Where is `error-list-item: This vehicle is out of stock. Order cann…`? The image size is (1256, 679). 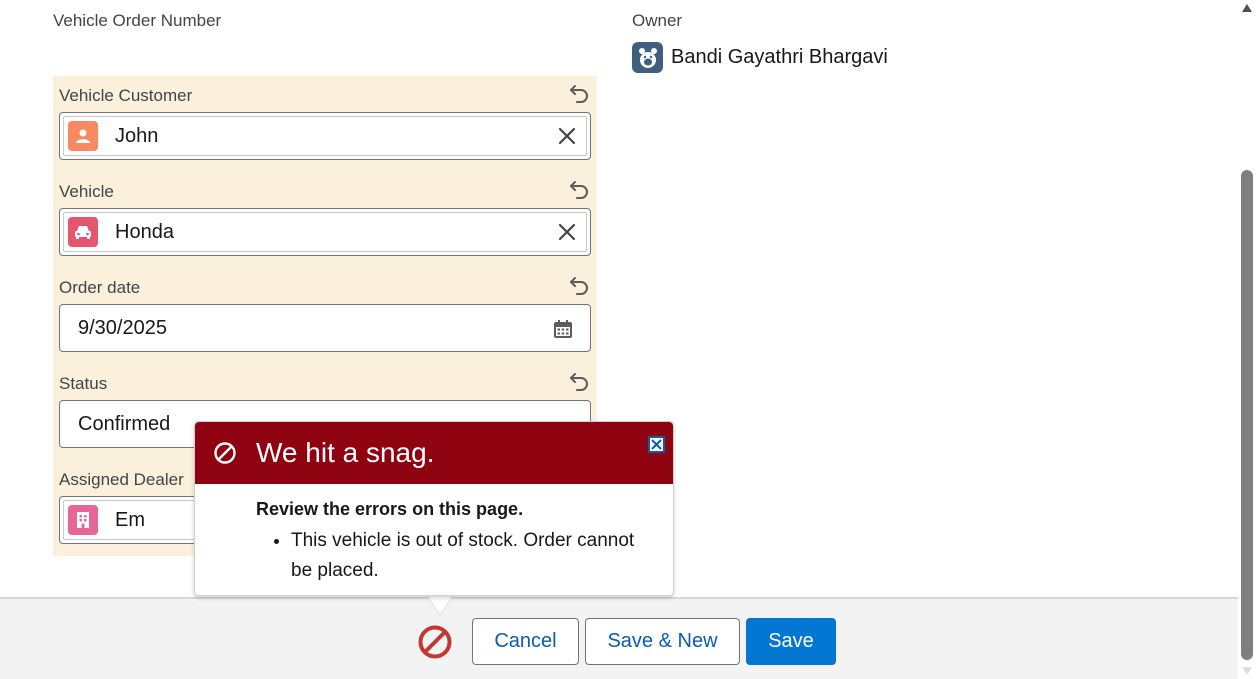 error-list-item: This vehicle is out of stock. Order cann… is located at coordinates (472, 556).